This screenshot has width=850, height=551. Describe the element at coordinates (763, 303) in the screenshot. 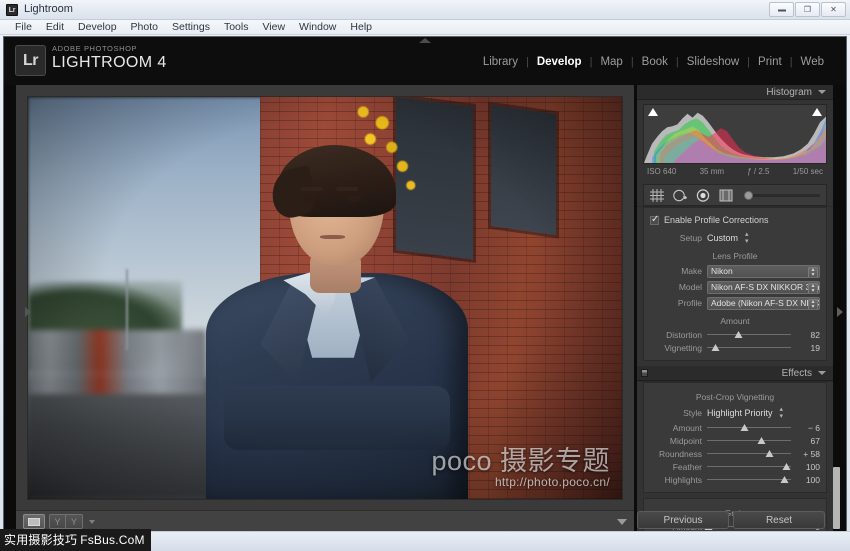

I see `lens-profile-select: Adobe (Nikon AF-S DX NIKKO... ▴▾` at that location.